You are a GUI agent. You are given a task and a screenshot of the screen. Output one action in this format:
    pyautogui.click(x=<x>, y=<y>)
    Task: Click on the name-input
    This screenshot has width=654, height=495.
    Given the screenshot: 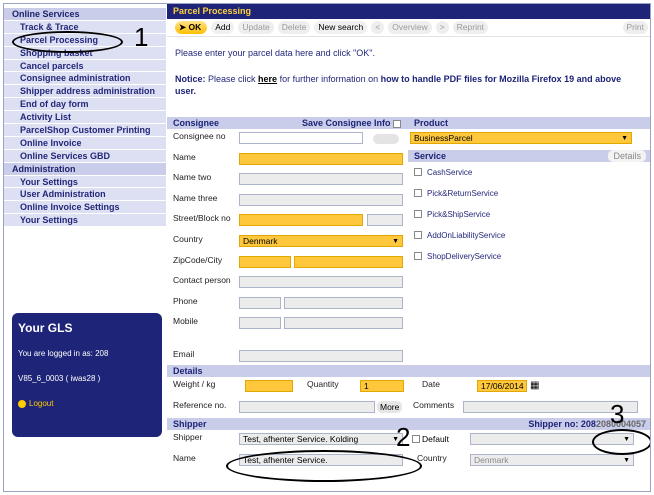 What is the action you would take?
    pyautogui.click(x=321, y=158)
    